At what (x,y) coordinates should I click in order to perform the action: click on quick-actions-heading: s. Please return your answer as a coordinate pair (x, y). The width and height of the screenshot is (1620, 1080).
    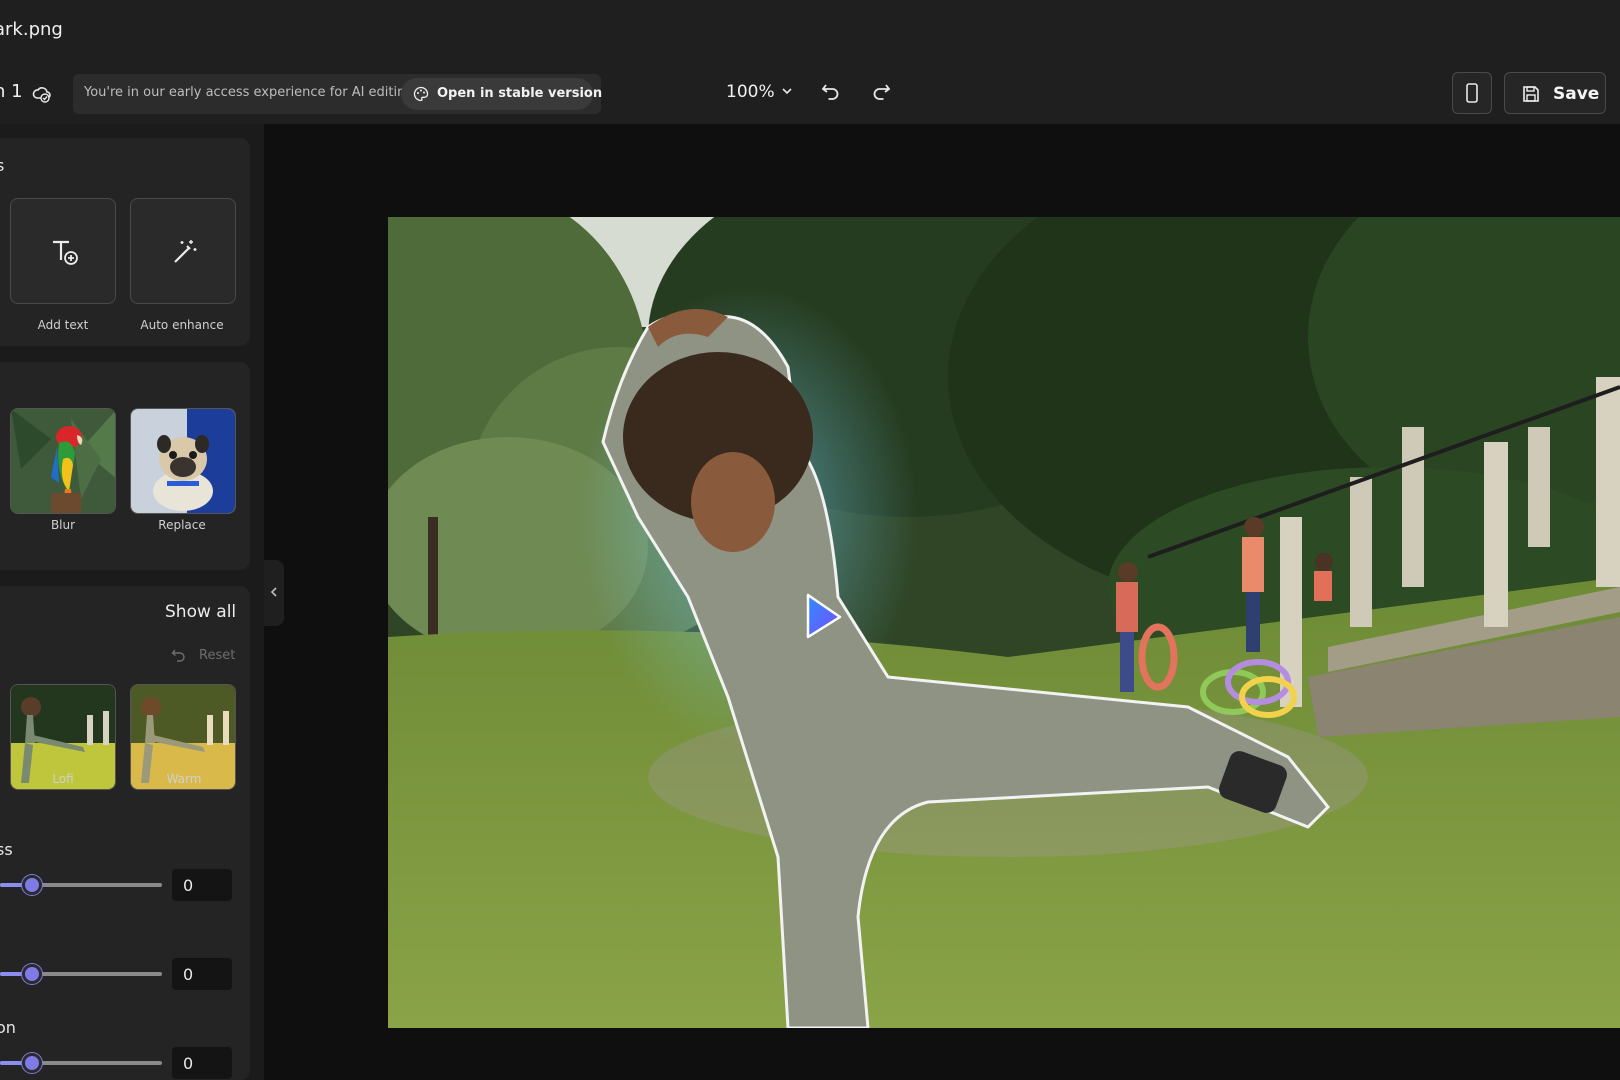
    Looking at the image, I should click on (2, 165).